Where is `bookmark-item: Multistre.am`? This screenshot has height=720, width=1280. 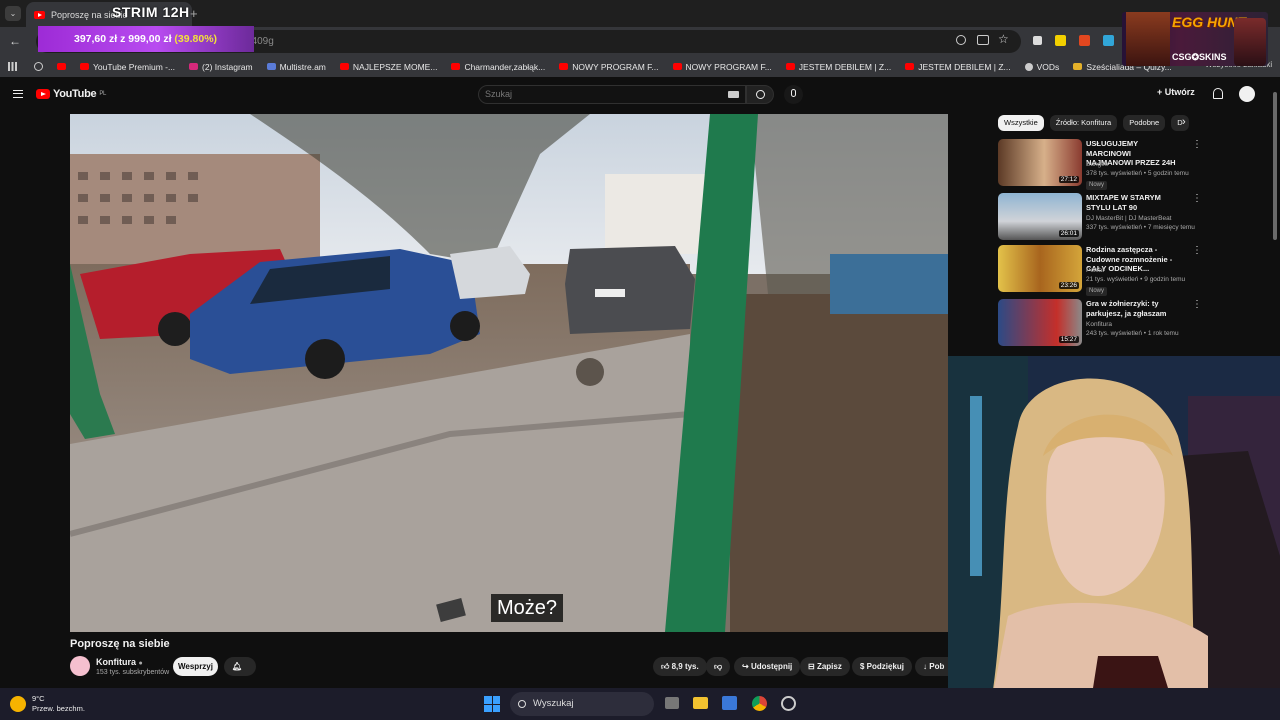
bookmark-item: Multistre.am is located at coordinates (296, 66).